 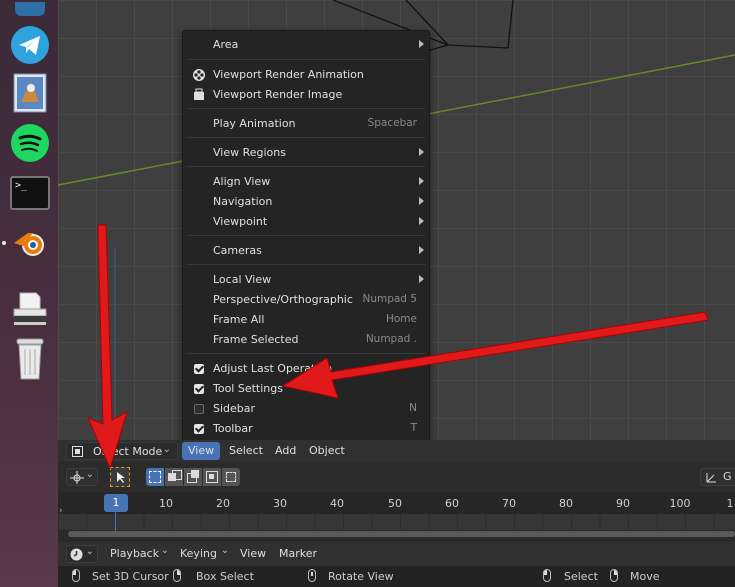 I want to click on menu-item-label: Adjust Last Operation, so click(x=273, y=368).